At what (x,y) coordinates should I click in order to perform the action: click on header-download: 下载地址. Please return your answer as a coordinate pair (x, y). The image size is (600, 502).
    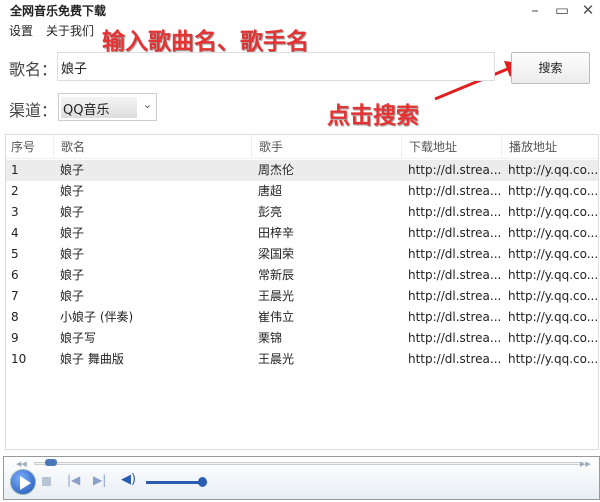
    Looking at the image, I should click on (429, 147).